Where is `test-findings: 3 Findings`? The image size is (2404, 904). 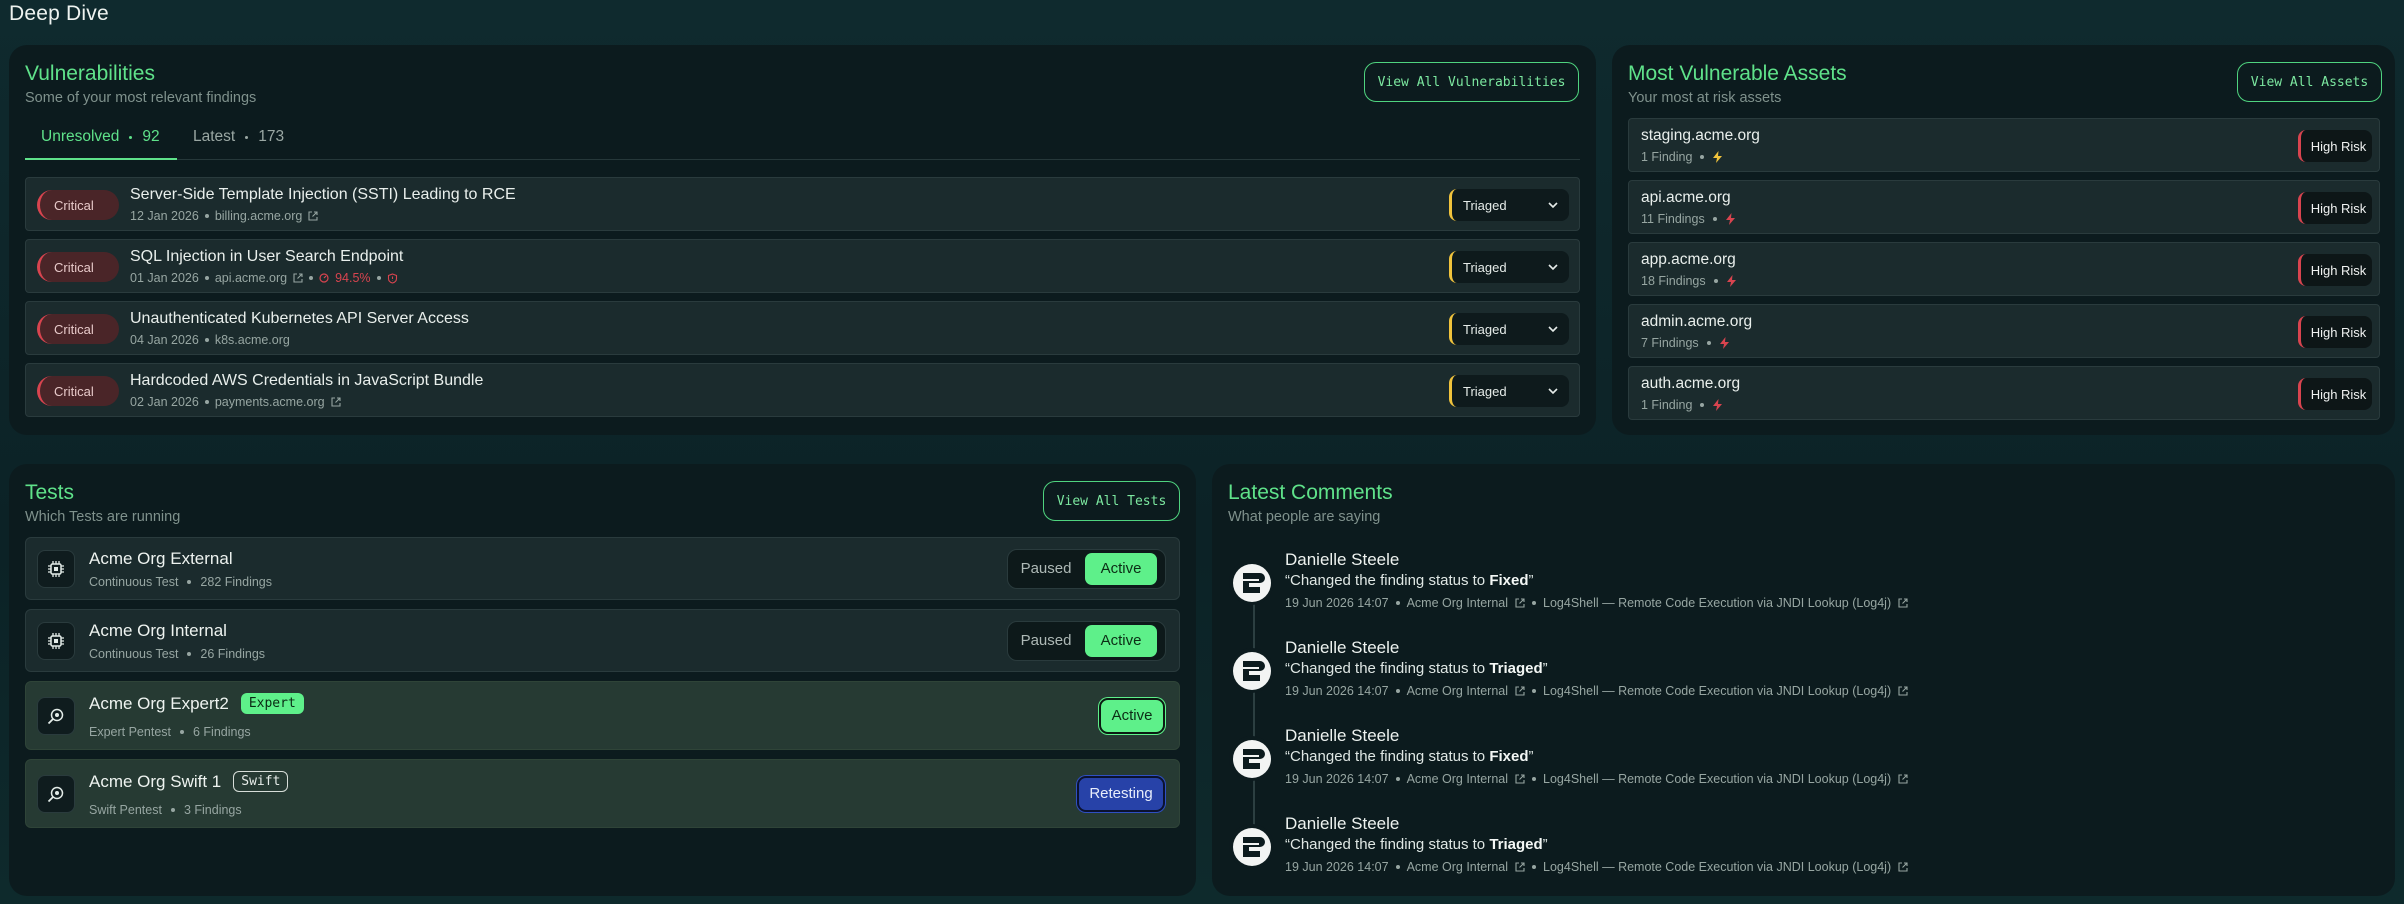
test-findings: 3 Findings is located at coordinates (212, 810).